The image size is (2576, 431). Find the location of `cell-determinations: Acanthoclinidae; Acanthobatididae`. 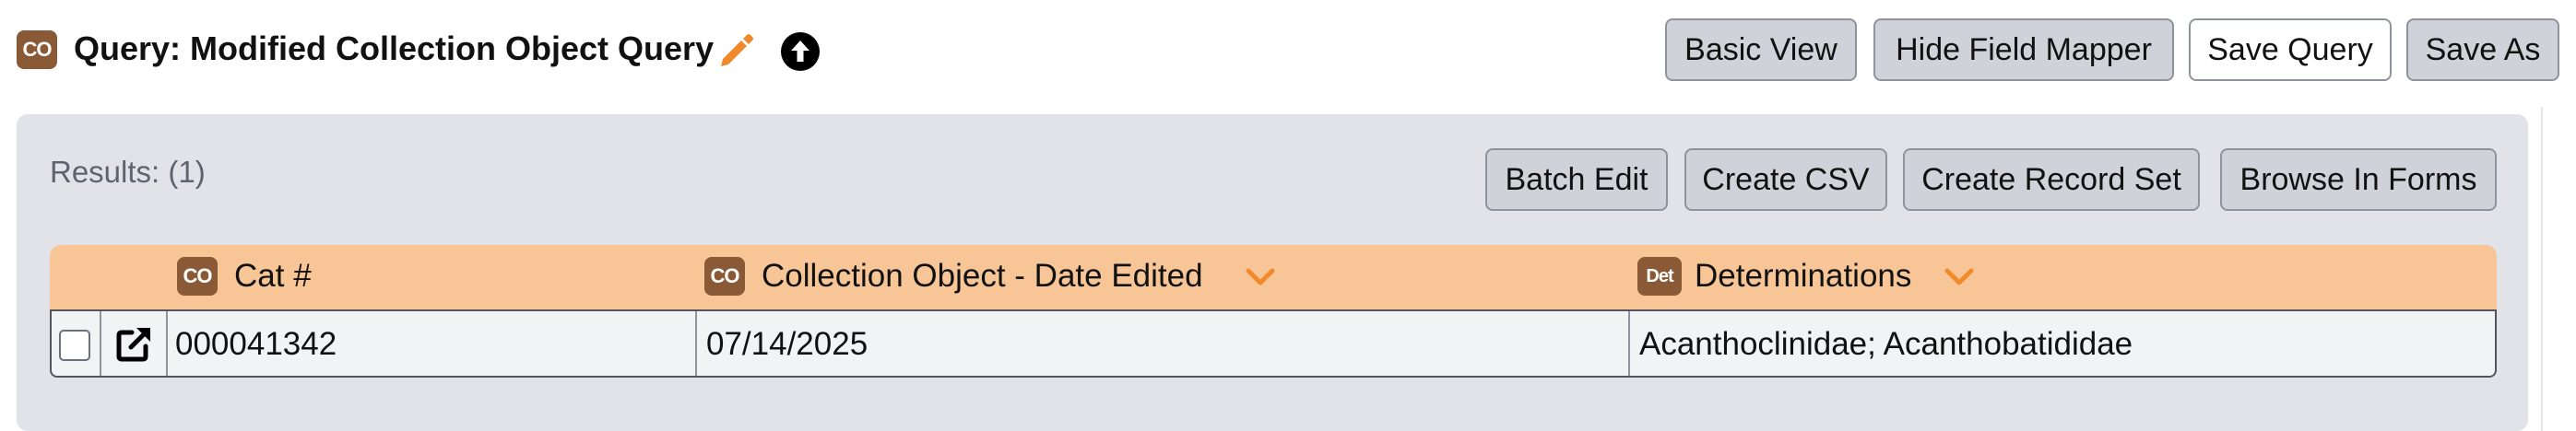

cell-determinations: Acanthoclinidae; Acanthobatididae is located at coordinates (2062, 343).